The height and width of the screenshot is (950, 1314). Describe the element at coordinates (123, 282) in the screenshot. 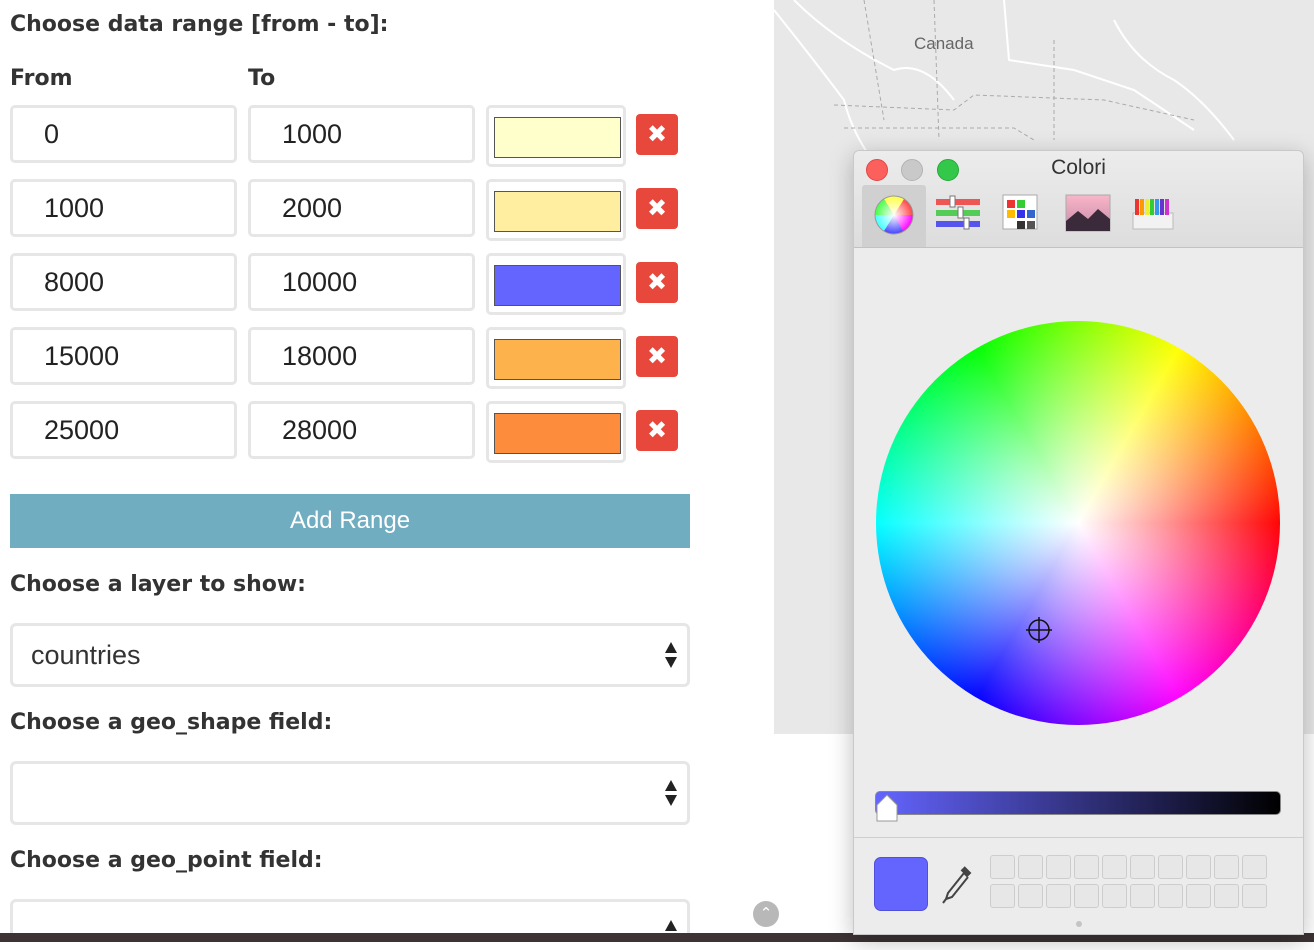

I see `range-from-input: 8000` at that location.